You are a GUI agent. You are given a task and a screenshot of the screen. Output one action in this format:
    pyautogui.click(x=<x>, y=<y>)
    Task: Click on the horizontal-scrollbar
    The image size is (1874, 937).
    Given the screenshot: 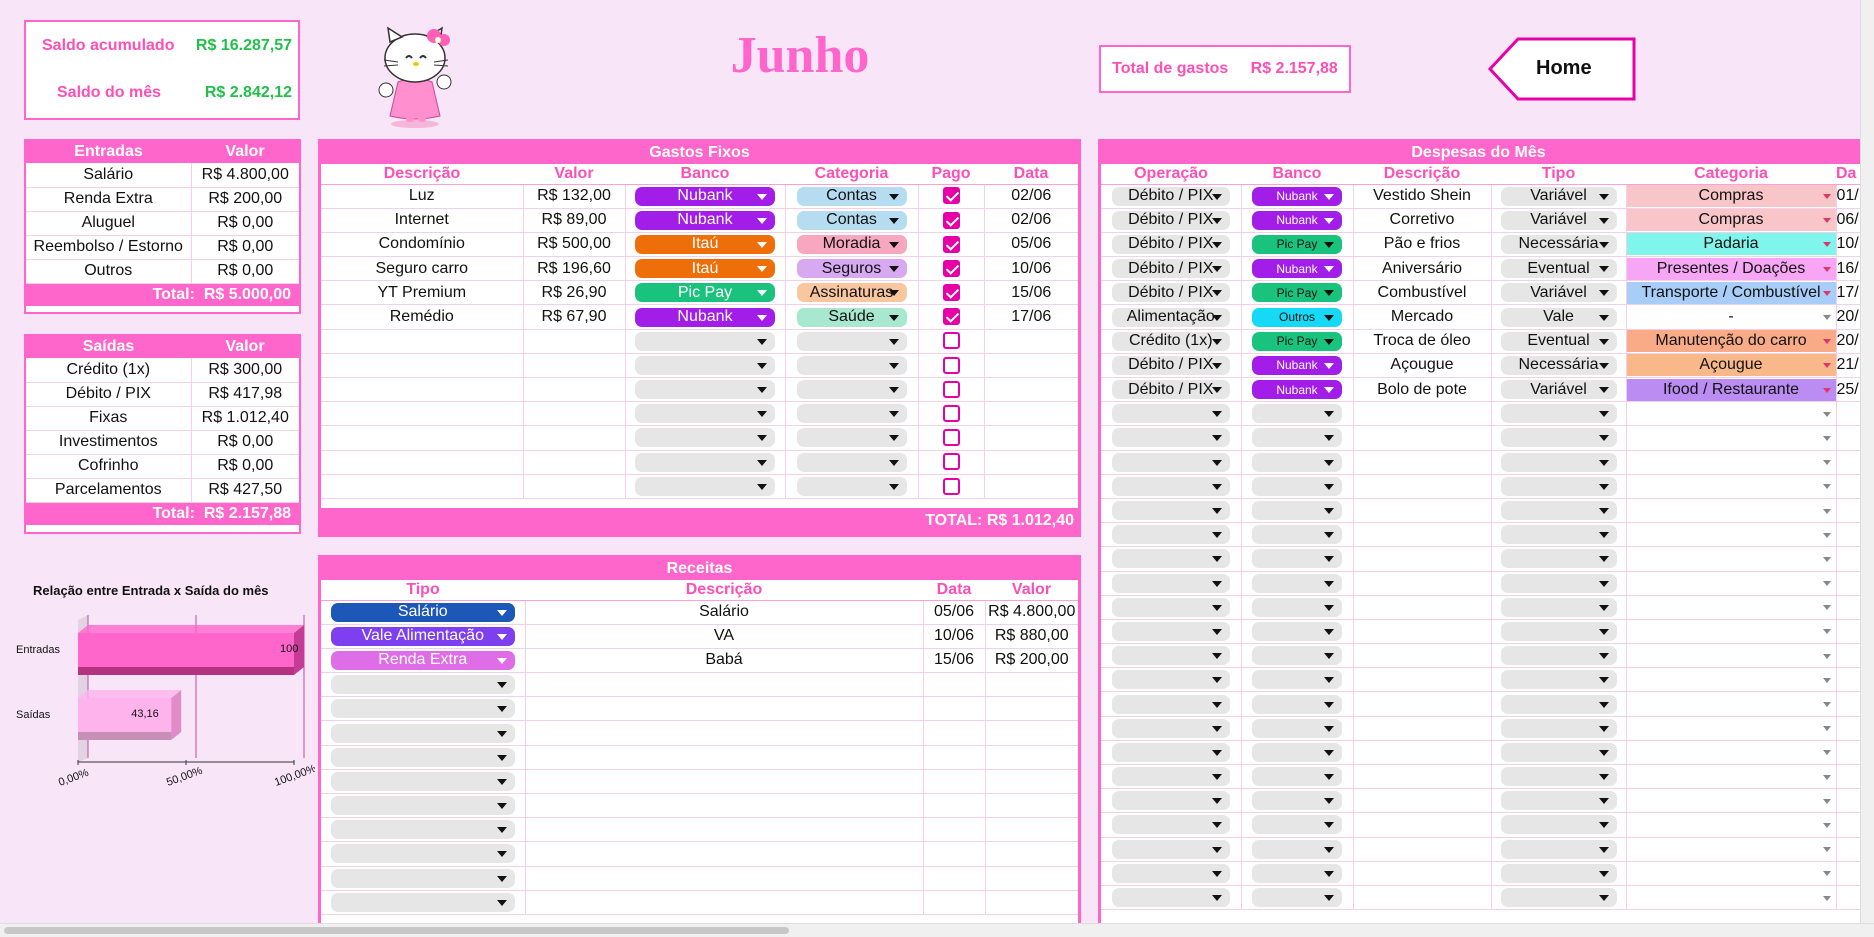 What is the action you would take?
    pyautogui.click(x=937, y=930)
    